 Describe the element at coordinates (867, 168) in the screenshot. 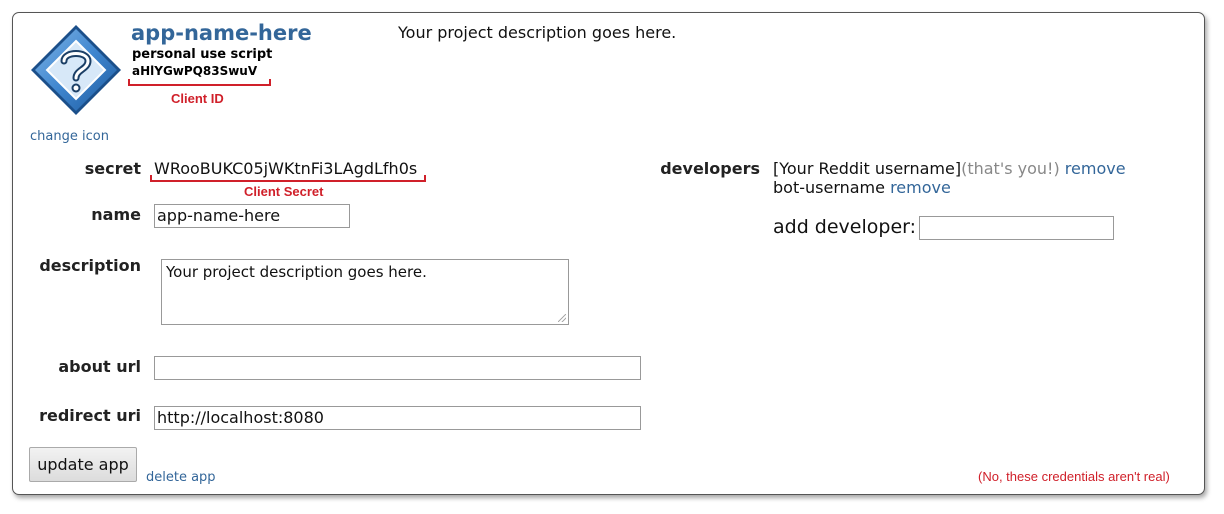

I see `developer-name: [Your Reddit username]` at that location.